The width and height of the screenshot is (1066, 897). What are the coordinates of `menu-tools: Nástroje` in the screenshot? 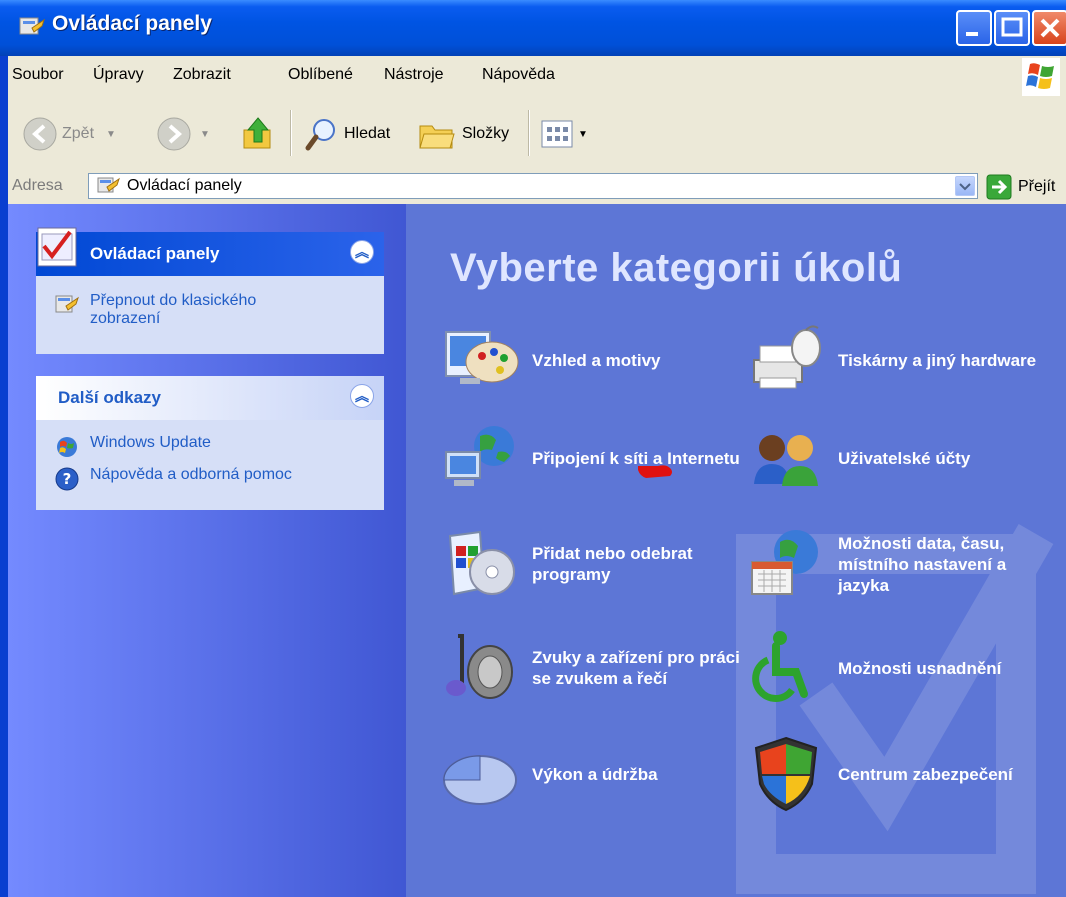 It's located at (414, 75).